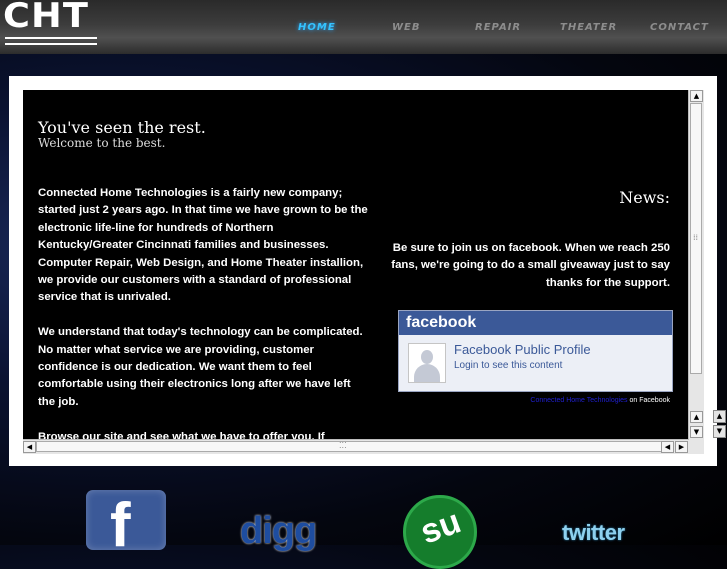 Image resolution: width=727 pixels, height=569 pixels. Describe the element at coordinates (120, 525) in the screenshot. I see `facebook-glyph: f` at that location.